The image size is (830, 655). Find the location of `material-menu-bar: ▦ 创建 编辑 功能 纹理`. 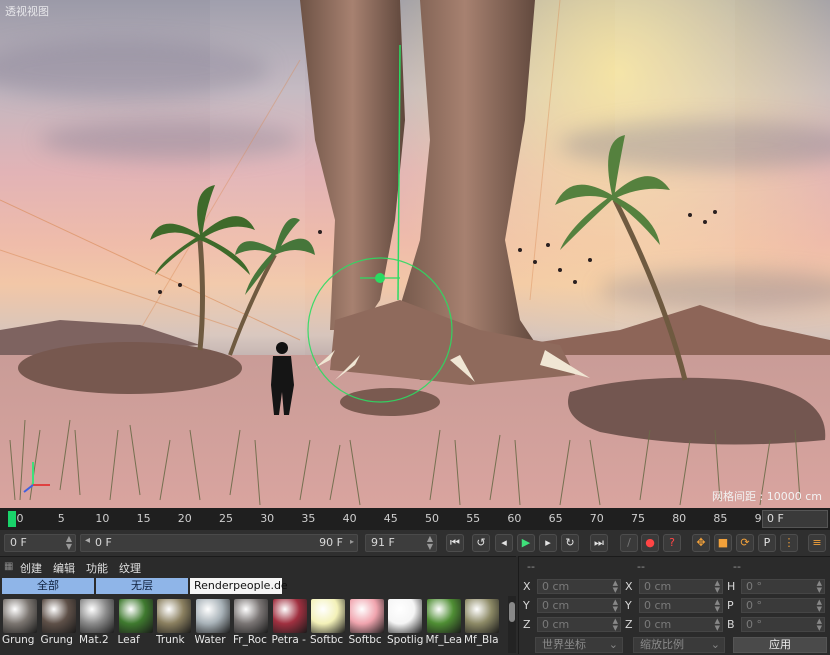

material-menu-bar: ▦ 创建 编辑 功能 纹理 is located at coordinates (258, 567).